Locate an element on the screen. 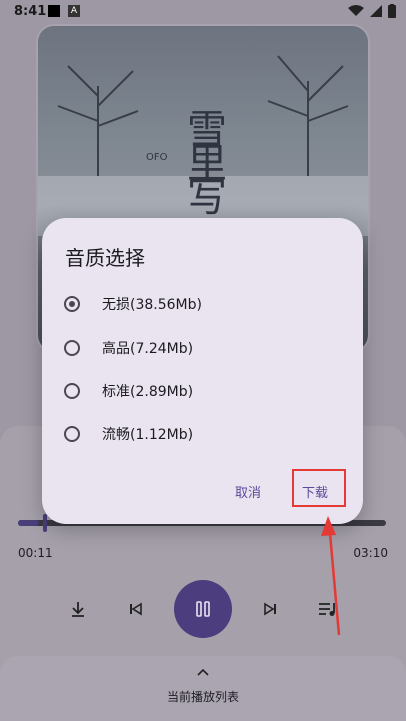 The image size is (406, 721). skip-previous-icon is located at coordinates (136, 609).